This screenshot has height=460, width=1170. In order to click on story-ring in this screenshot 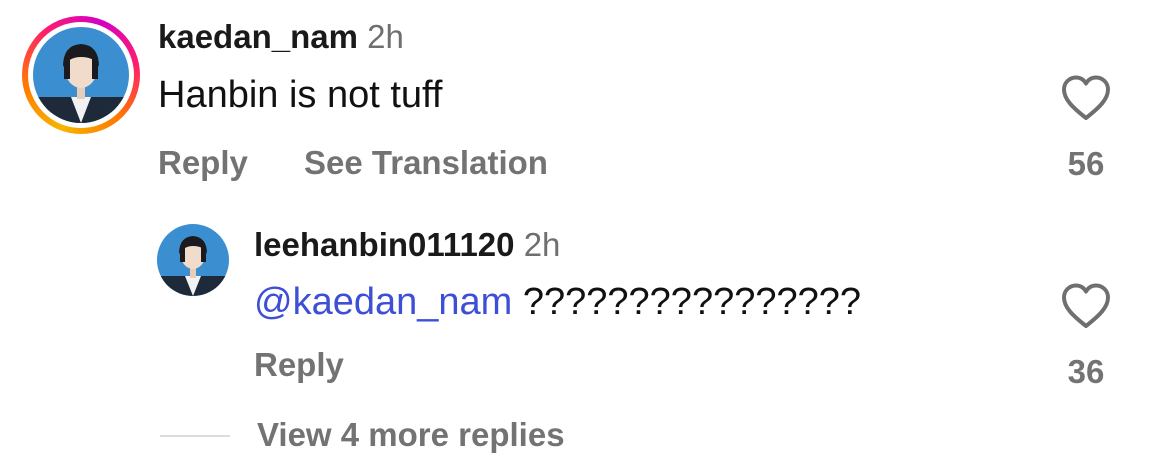, I will do `click(81, 75)`.